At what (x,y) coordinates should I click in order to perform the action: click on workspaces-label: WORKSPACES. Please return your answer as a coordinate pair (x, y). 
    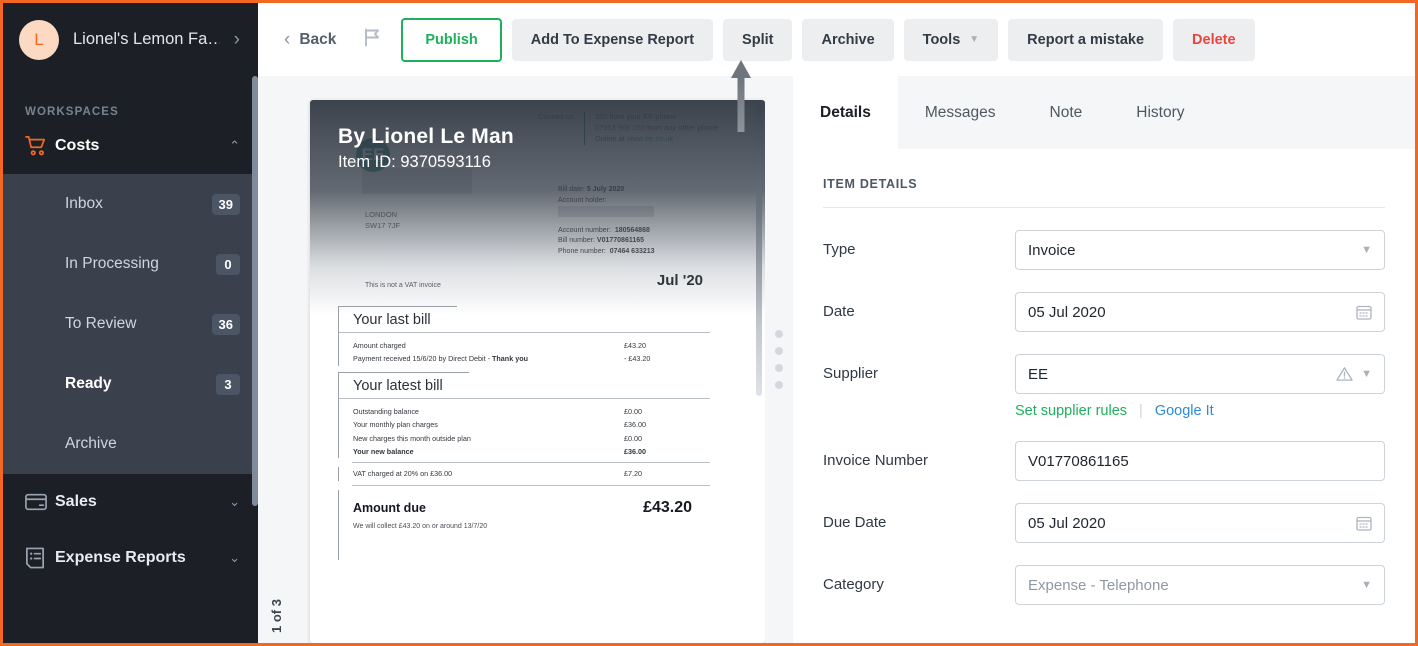
    Looking at the image, I should click on (72, 112).